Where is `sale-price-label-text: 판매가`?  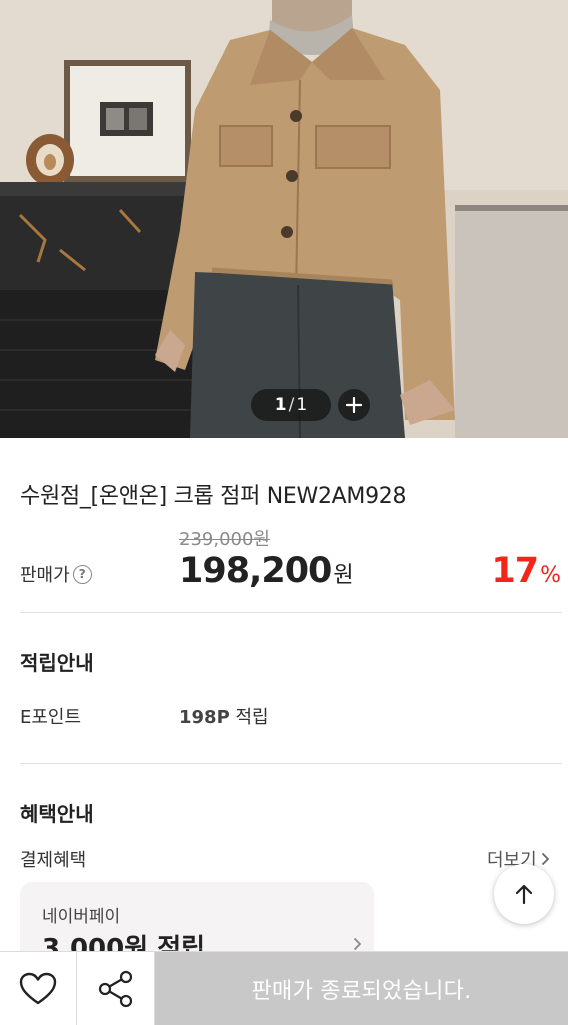
sale-price-label-text: 판매가 is located at coordinates (45, 575).